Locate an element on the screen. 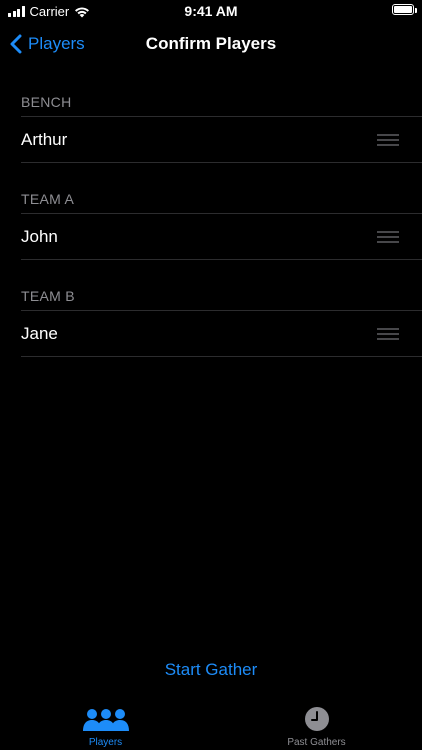  tab-label: Past Gathers is located at coordinates (316, 742).